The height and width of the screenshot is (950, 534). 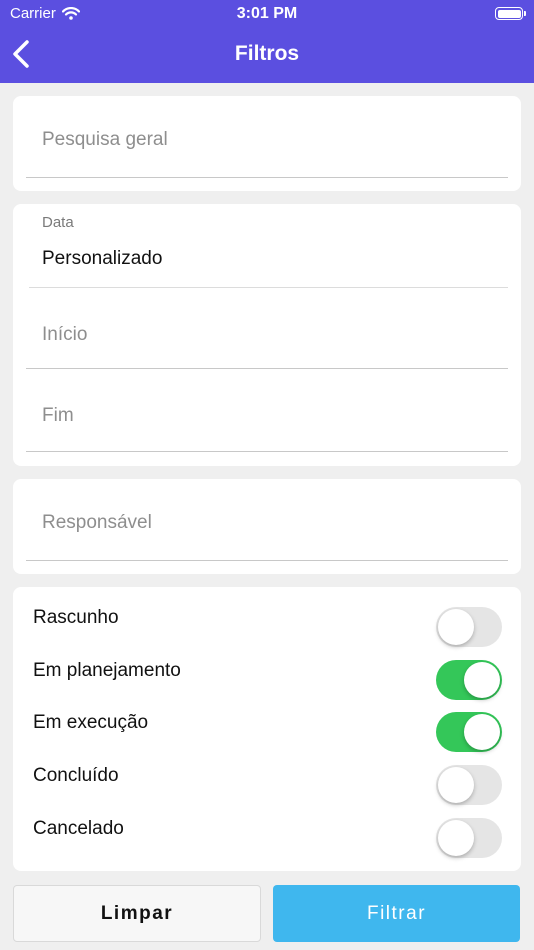 I want to click on toggle-row-em-execucao: Em execução, so click(x=267, y=722).